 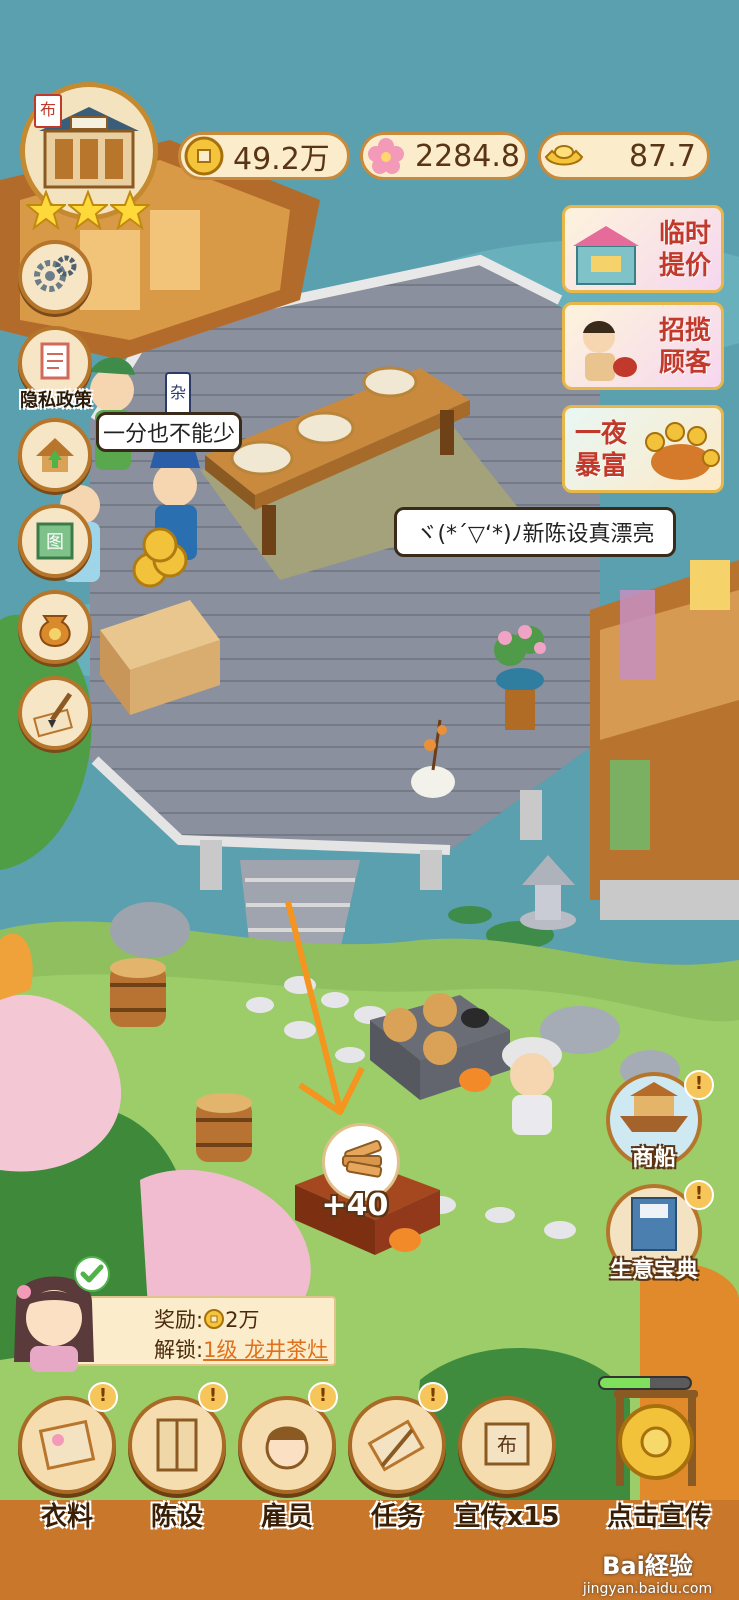 I want to click on nav-employee-alert-icon: !, so click(x=323, y=1397).